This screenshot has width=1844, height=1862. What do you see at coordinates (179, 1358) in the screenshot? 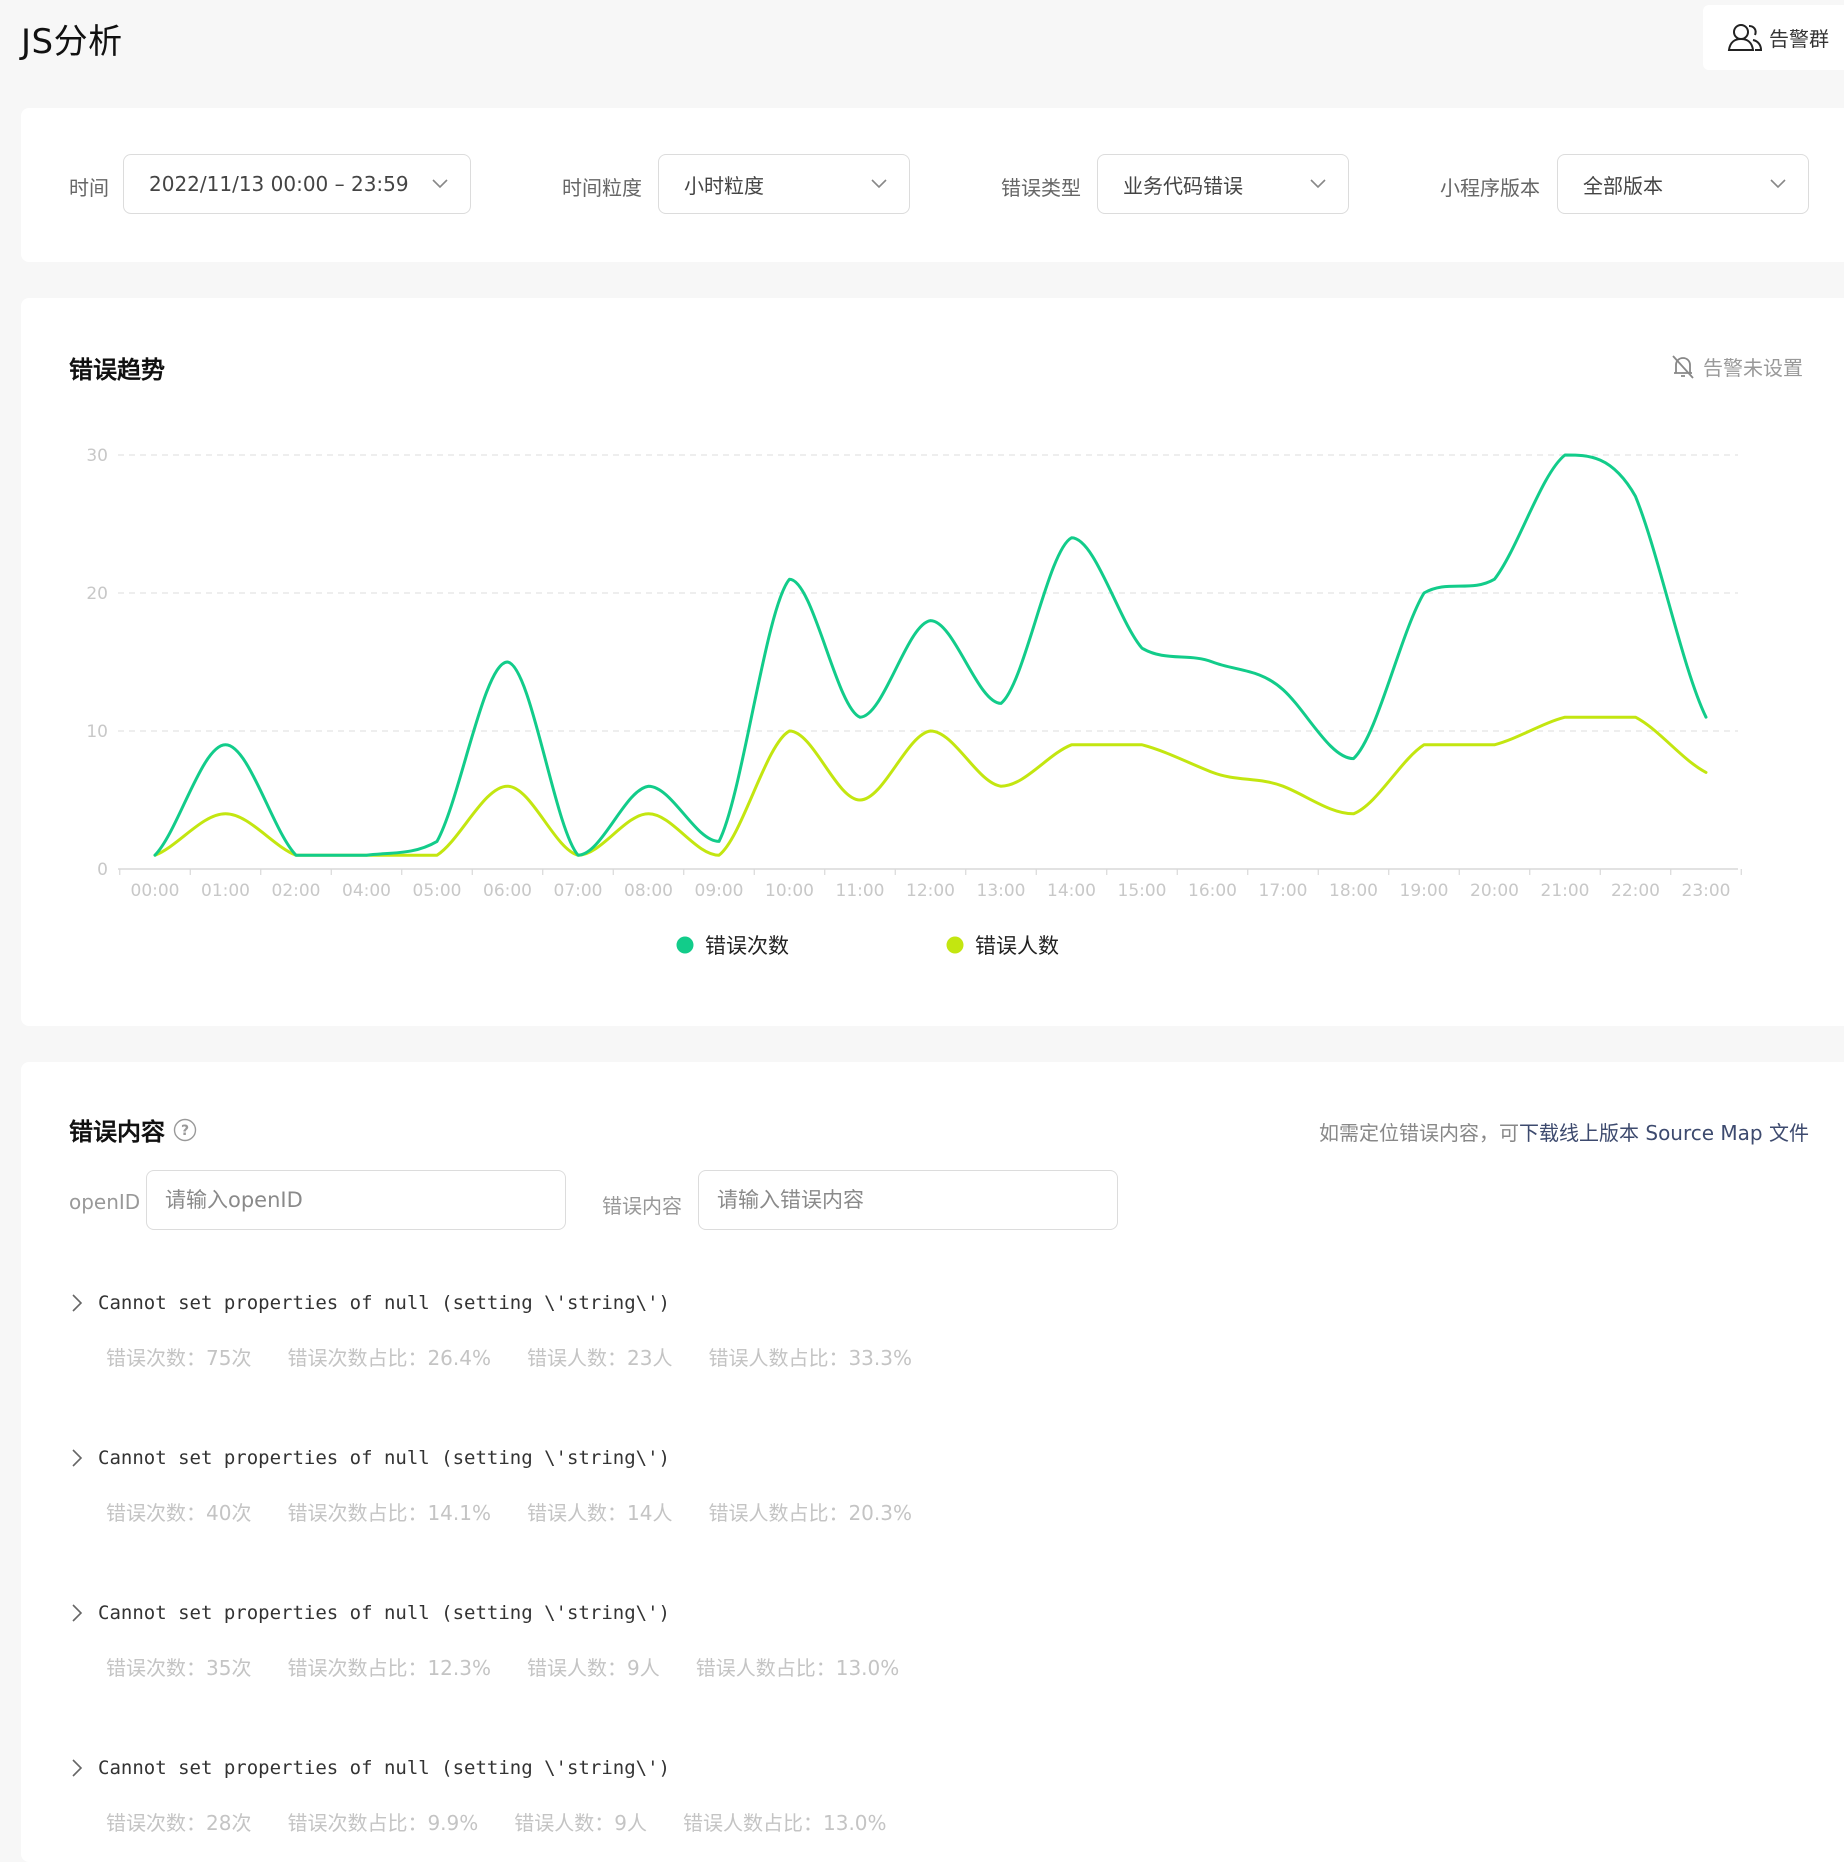
I see `error-count: 错误次数：75次` at bounding box center [179, 1358].